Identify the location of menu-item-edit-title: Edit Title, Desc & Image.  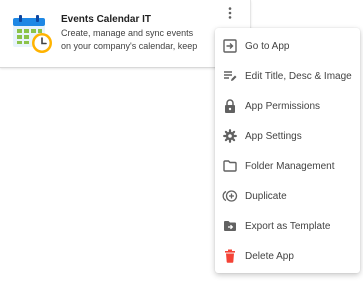
(287, 76).